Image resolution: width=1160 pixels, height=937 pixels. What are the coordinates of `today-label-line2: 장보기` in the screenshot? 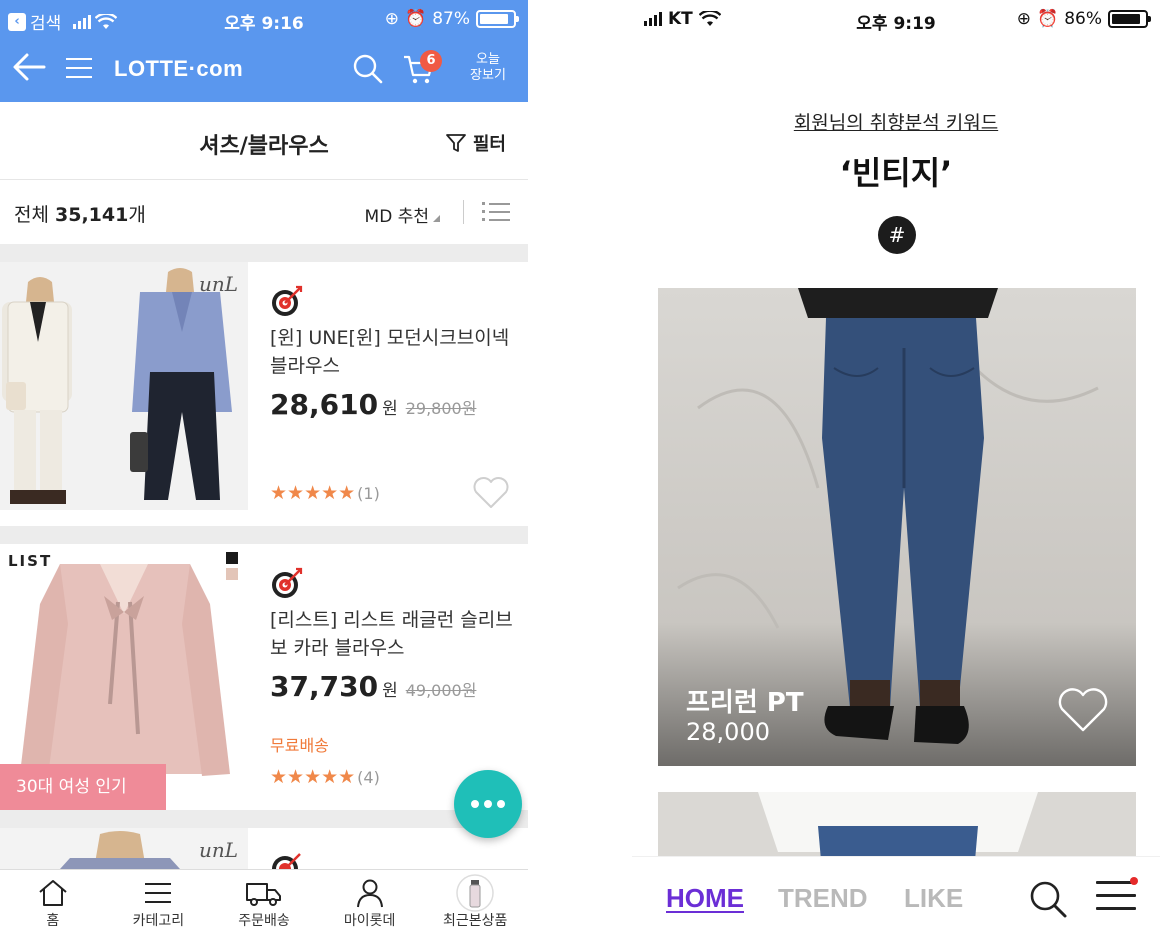 It's located at (488, 75).